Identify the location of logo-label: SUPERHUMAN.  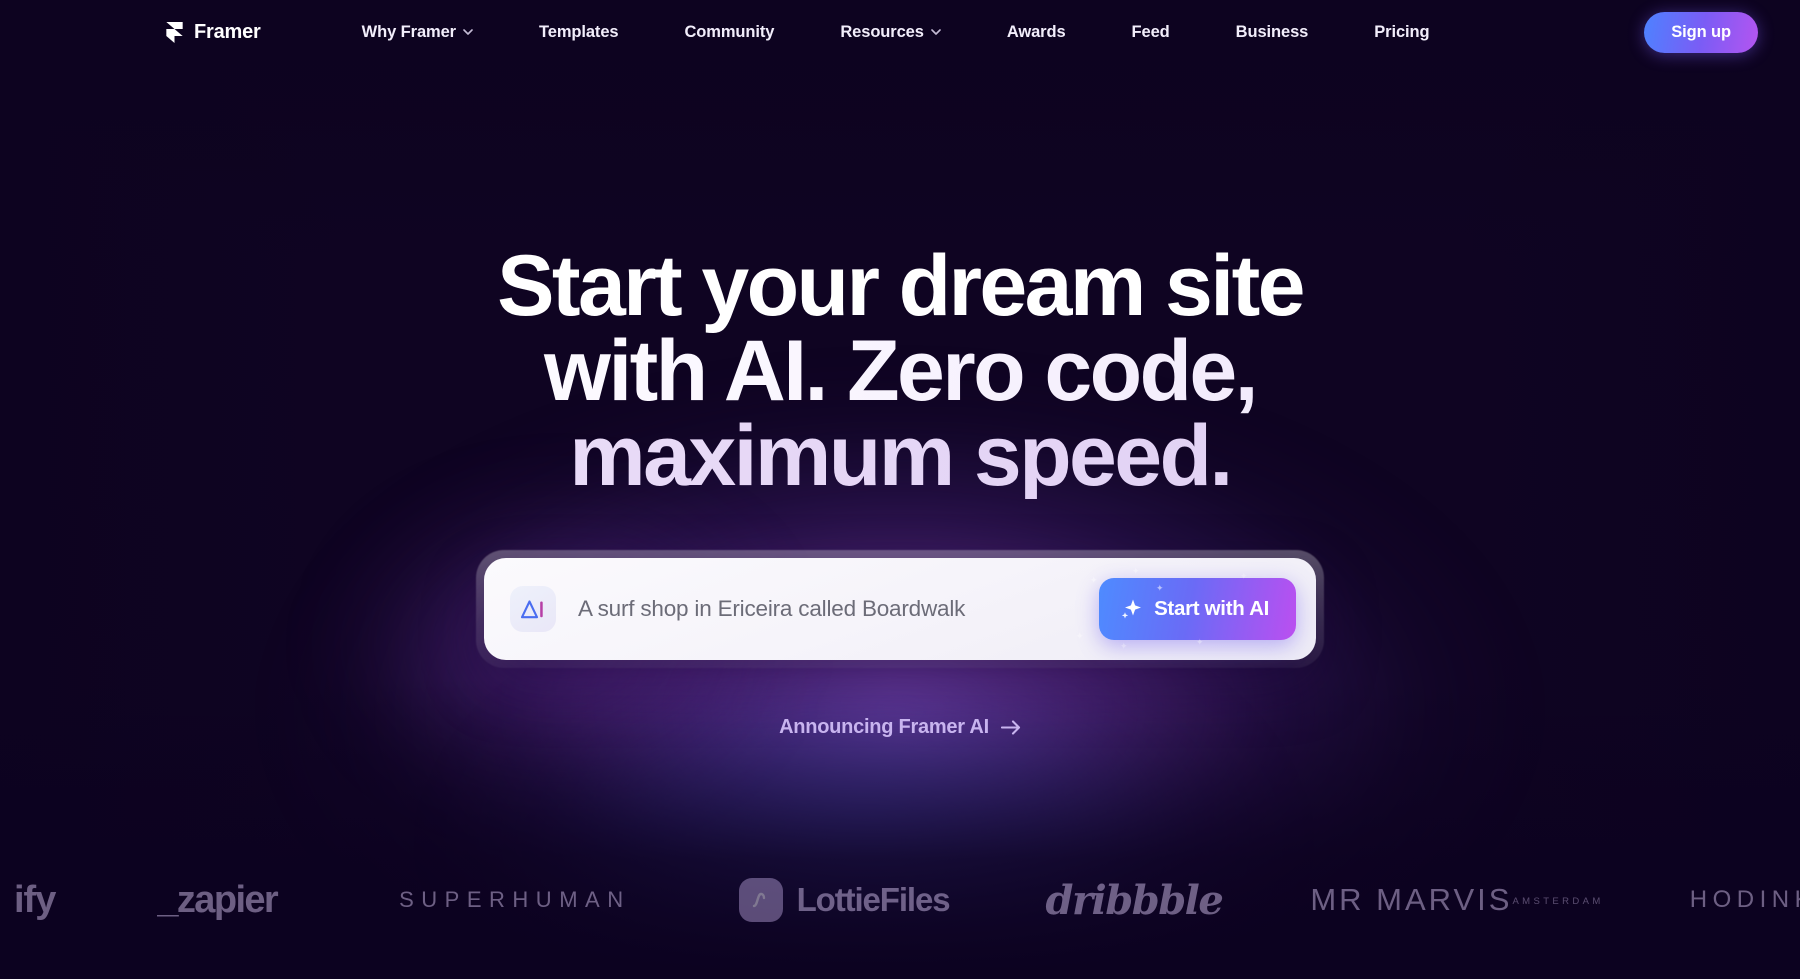
(515, 899).